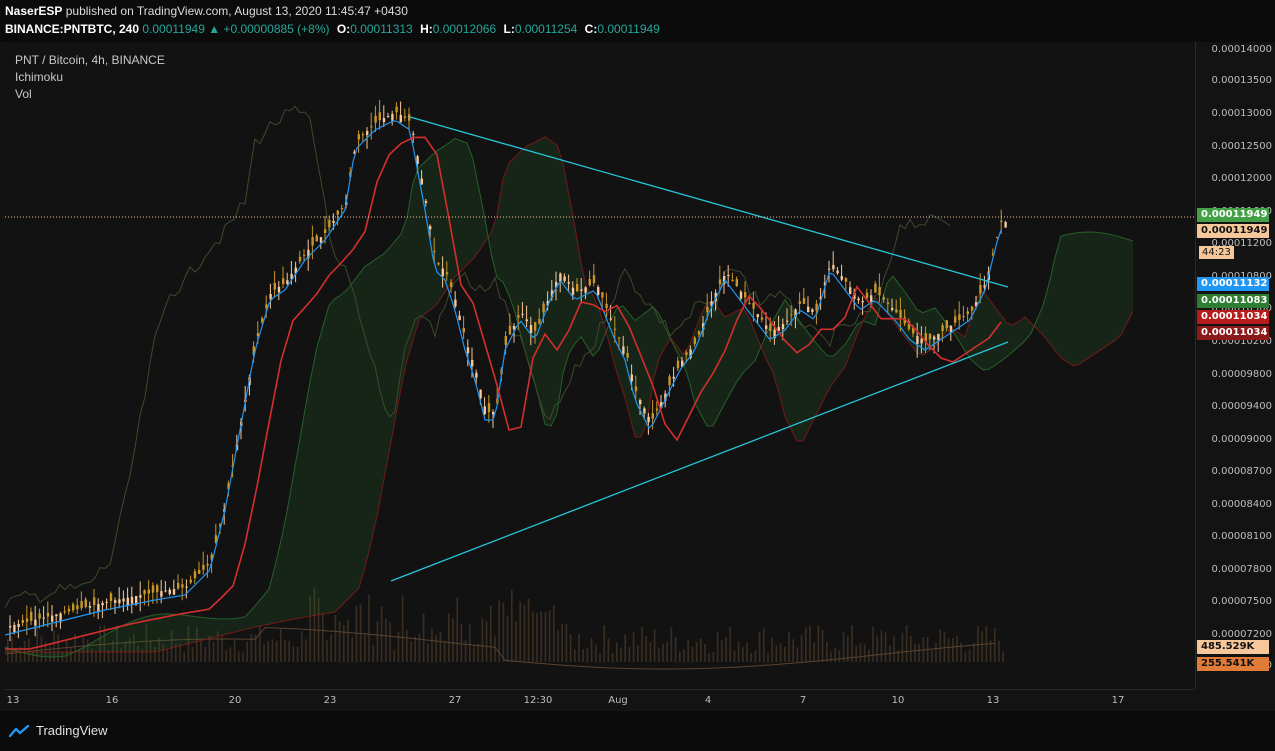 This screenshot has height=751, width=1275. Describe the element at coordinates (33, 11) in the screenshot. I see `author-name: NaserESP` at that location.